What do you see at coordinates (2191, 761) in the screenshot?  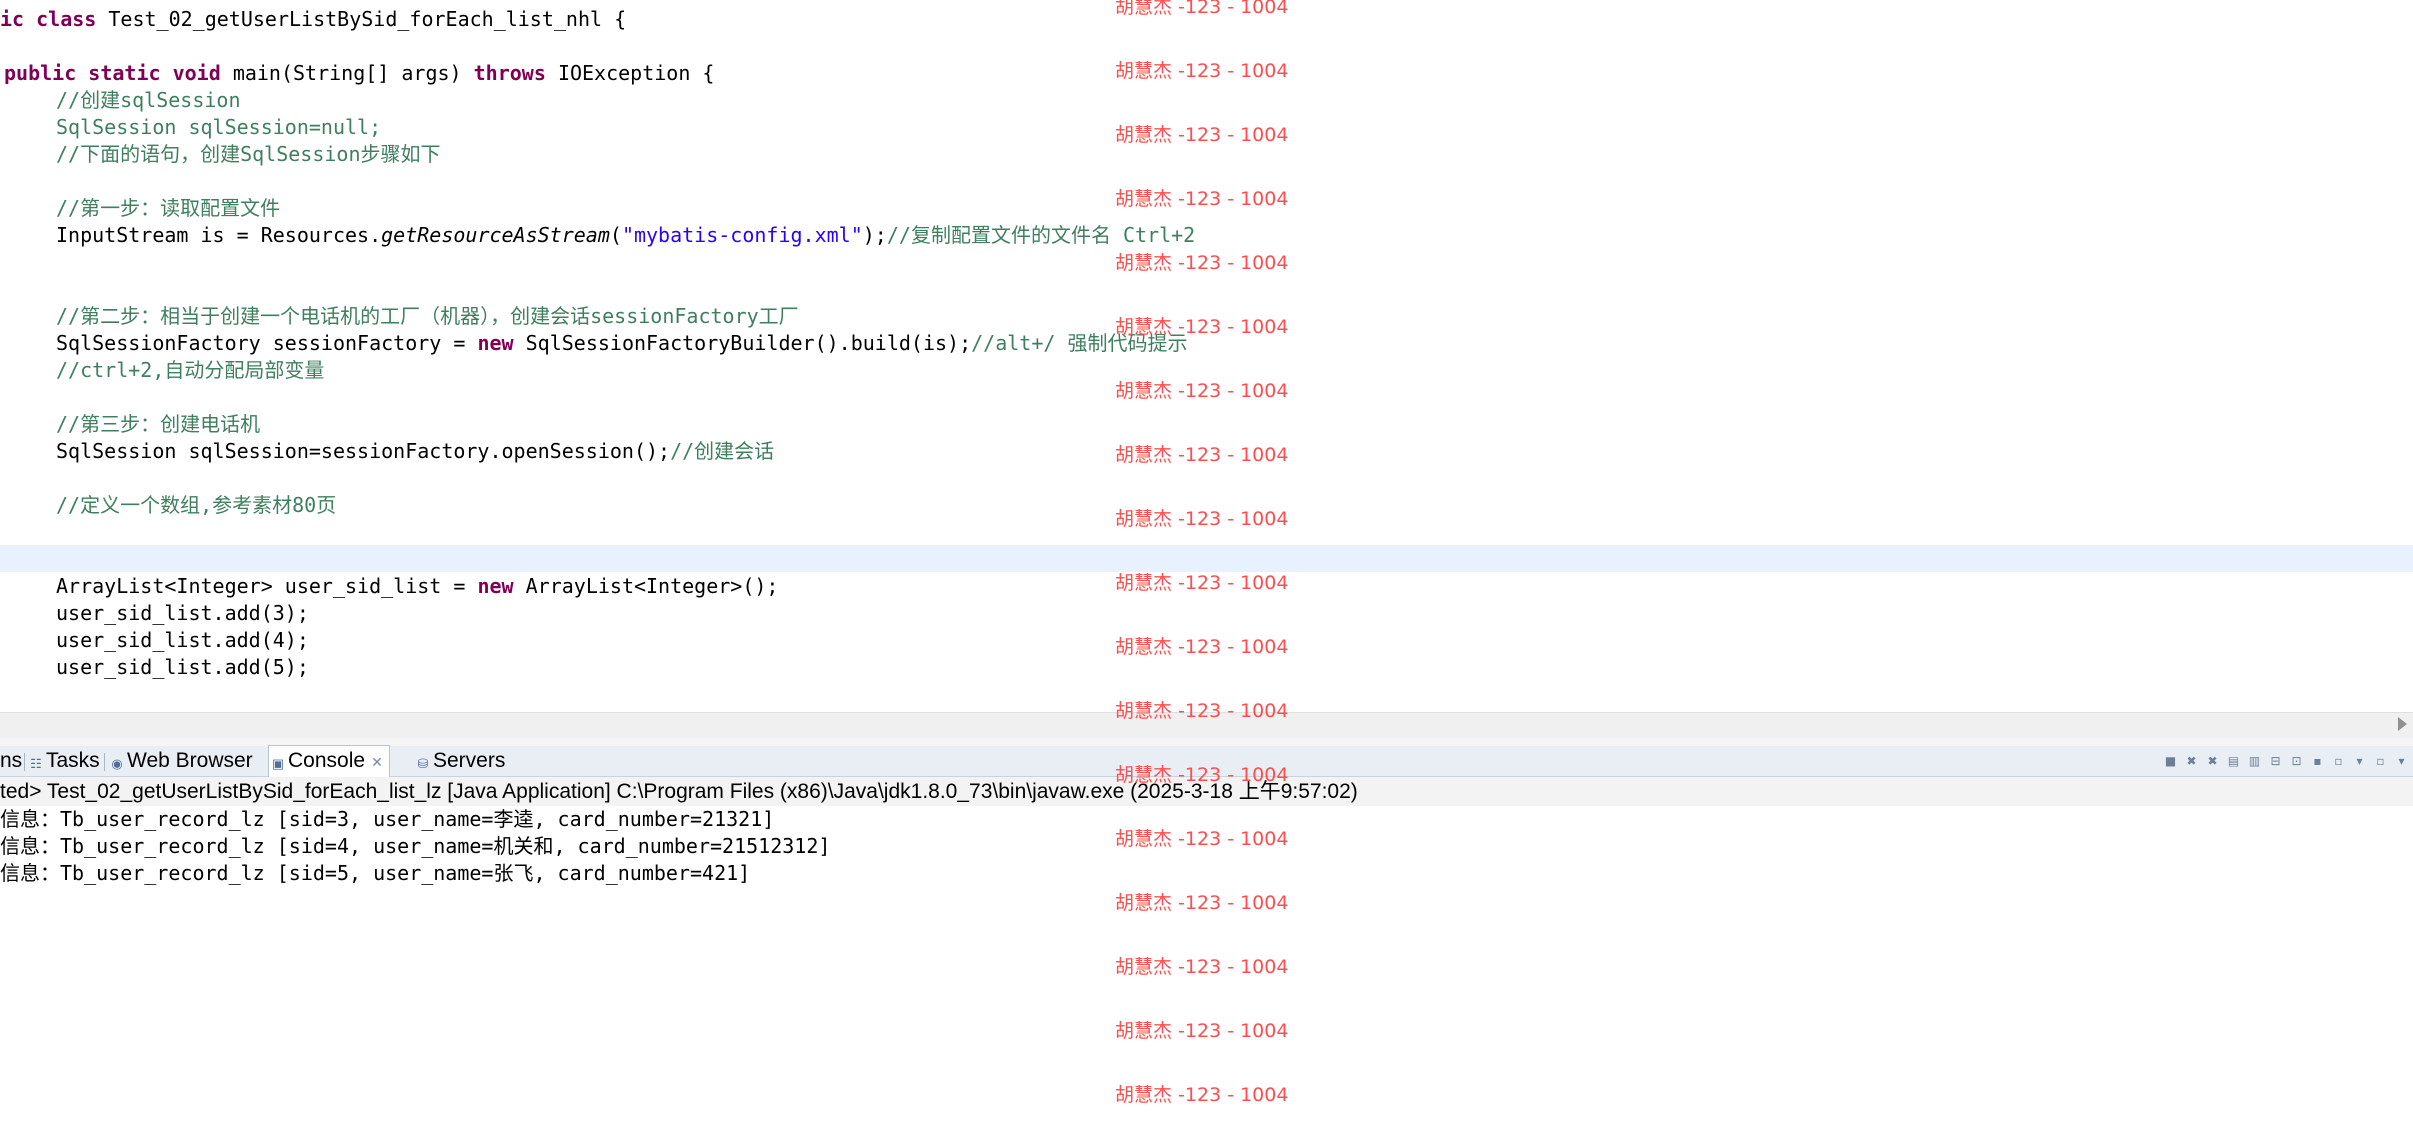 I see `remove-launch-icon: ✖` at bounding box center [2191, 761].